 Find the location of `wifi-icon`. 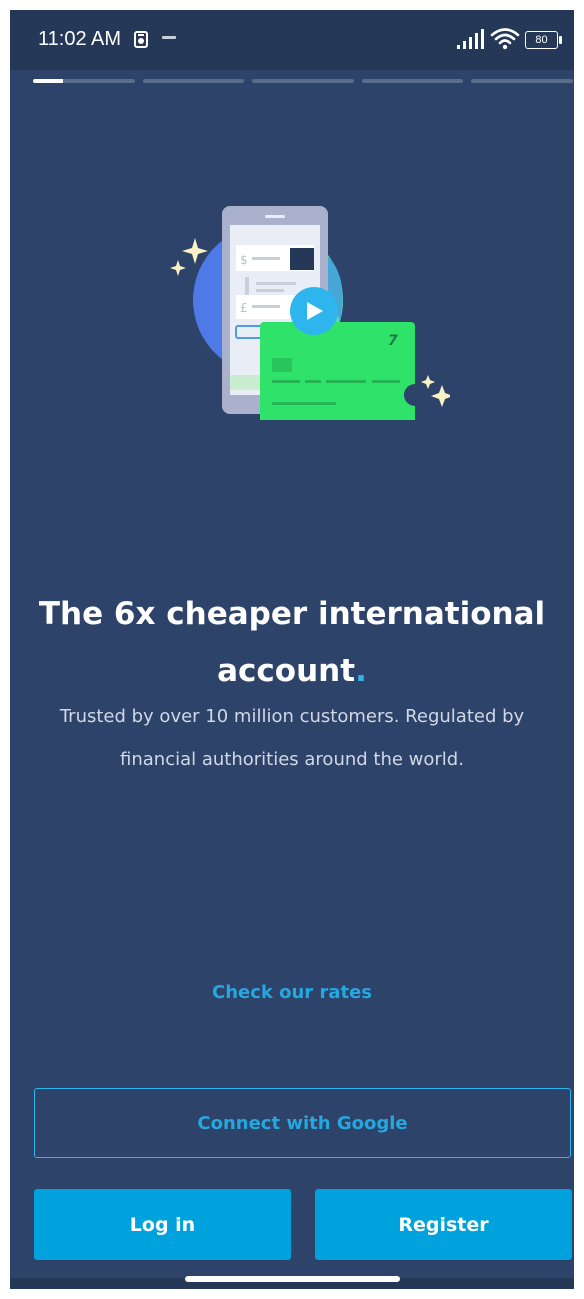

wifi-icon is located at coordinates (505, 39).